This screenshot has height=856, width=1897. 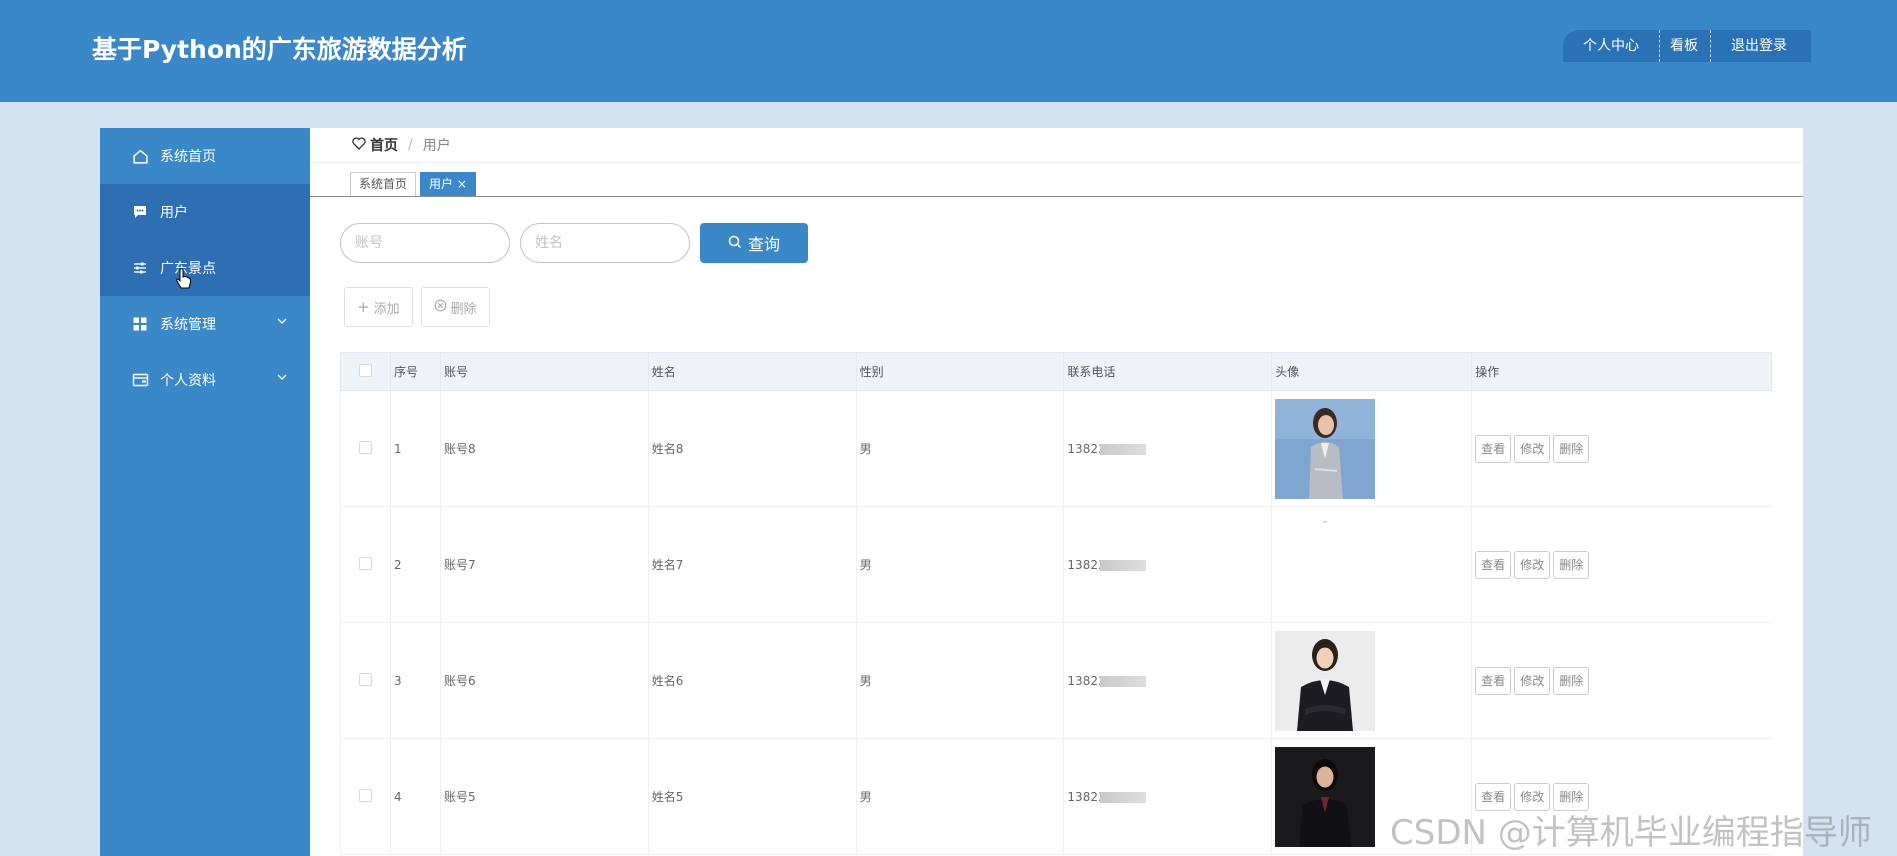 I want to click on sidebar-item-attractions: 广东景点, so click(x=205, y=268).